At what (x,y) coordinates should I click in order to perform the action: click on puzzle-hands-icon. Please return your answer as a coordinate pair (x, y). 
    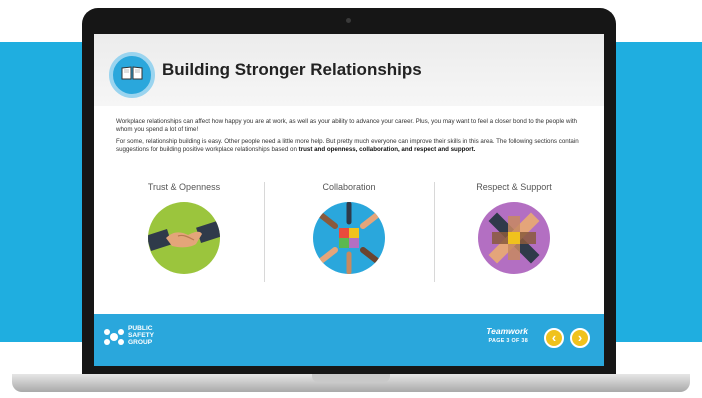
    Looking at the image, I should click on (349, 238).